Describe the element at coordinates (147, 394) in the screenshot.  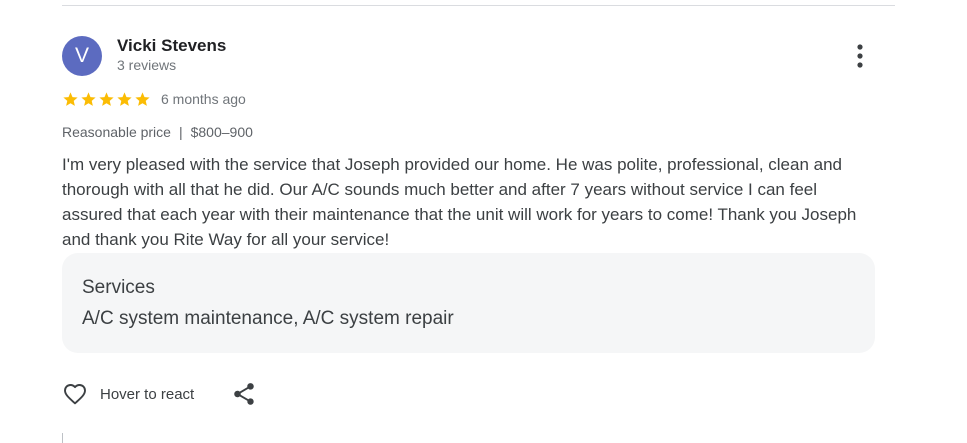
I see `react-label: Hover to react` at that location.